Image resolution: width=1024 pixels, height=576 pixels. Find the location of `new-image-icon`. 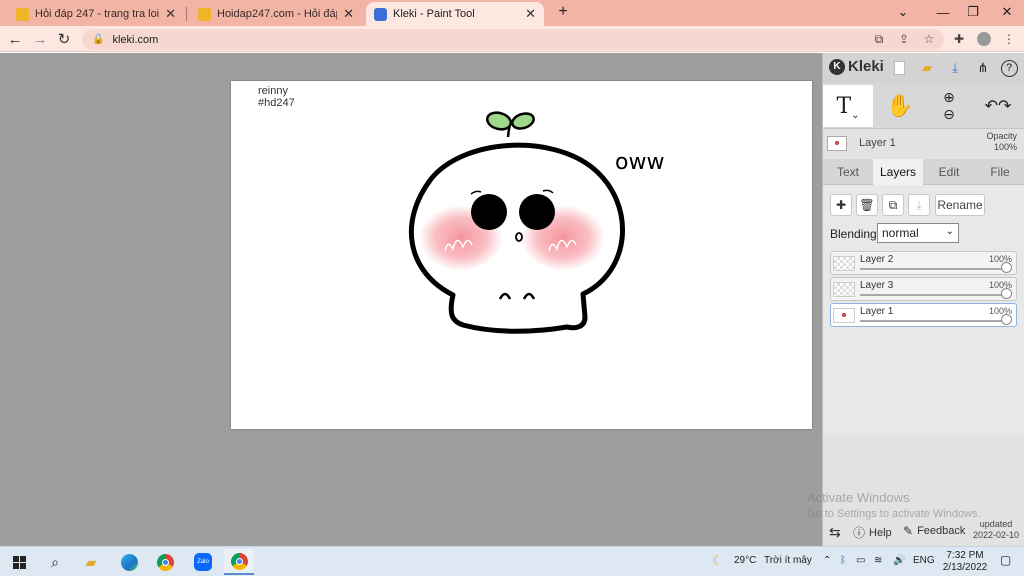

new-image-icon is located at coordinates (899, 68).